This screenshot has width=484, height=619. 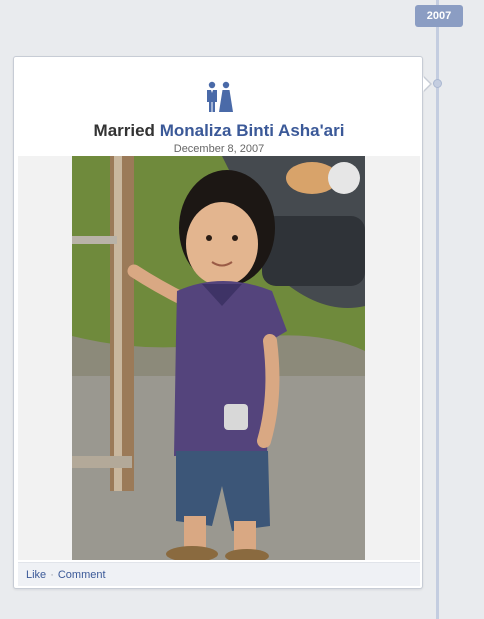 What do you see at coordinates (219, 149) in the screenshot?
I see `event-date: December 8, 2007` at bounding box center [219, 149].